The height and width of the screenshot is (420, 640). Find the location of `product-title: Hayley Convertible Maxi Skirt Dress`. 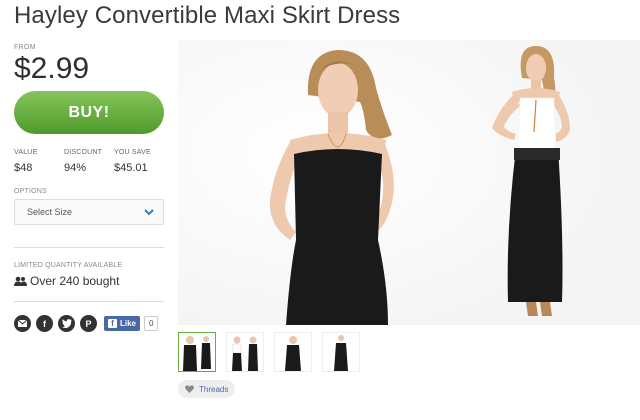

product-title: Hayley Convertible Maxi Skirt Dress is located at coordinates (207, 15).